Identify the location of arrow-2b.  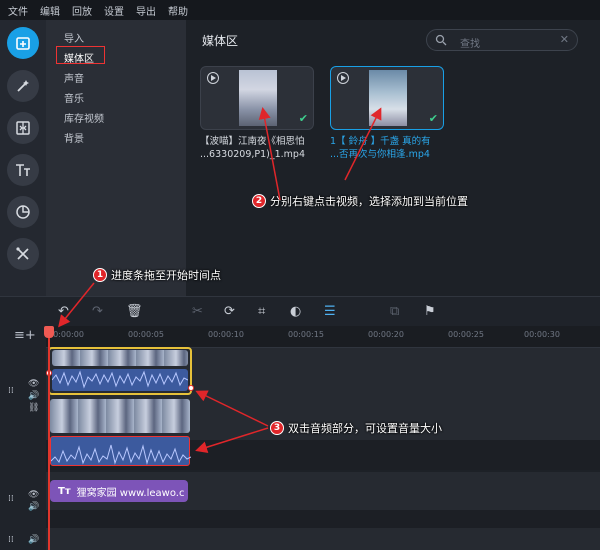
(363, 144).